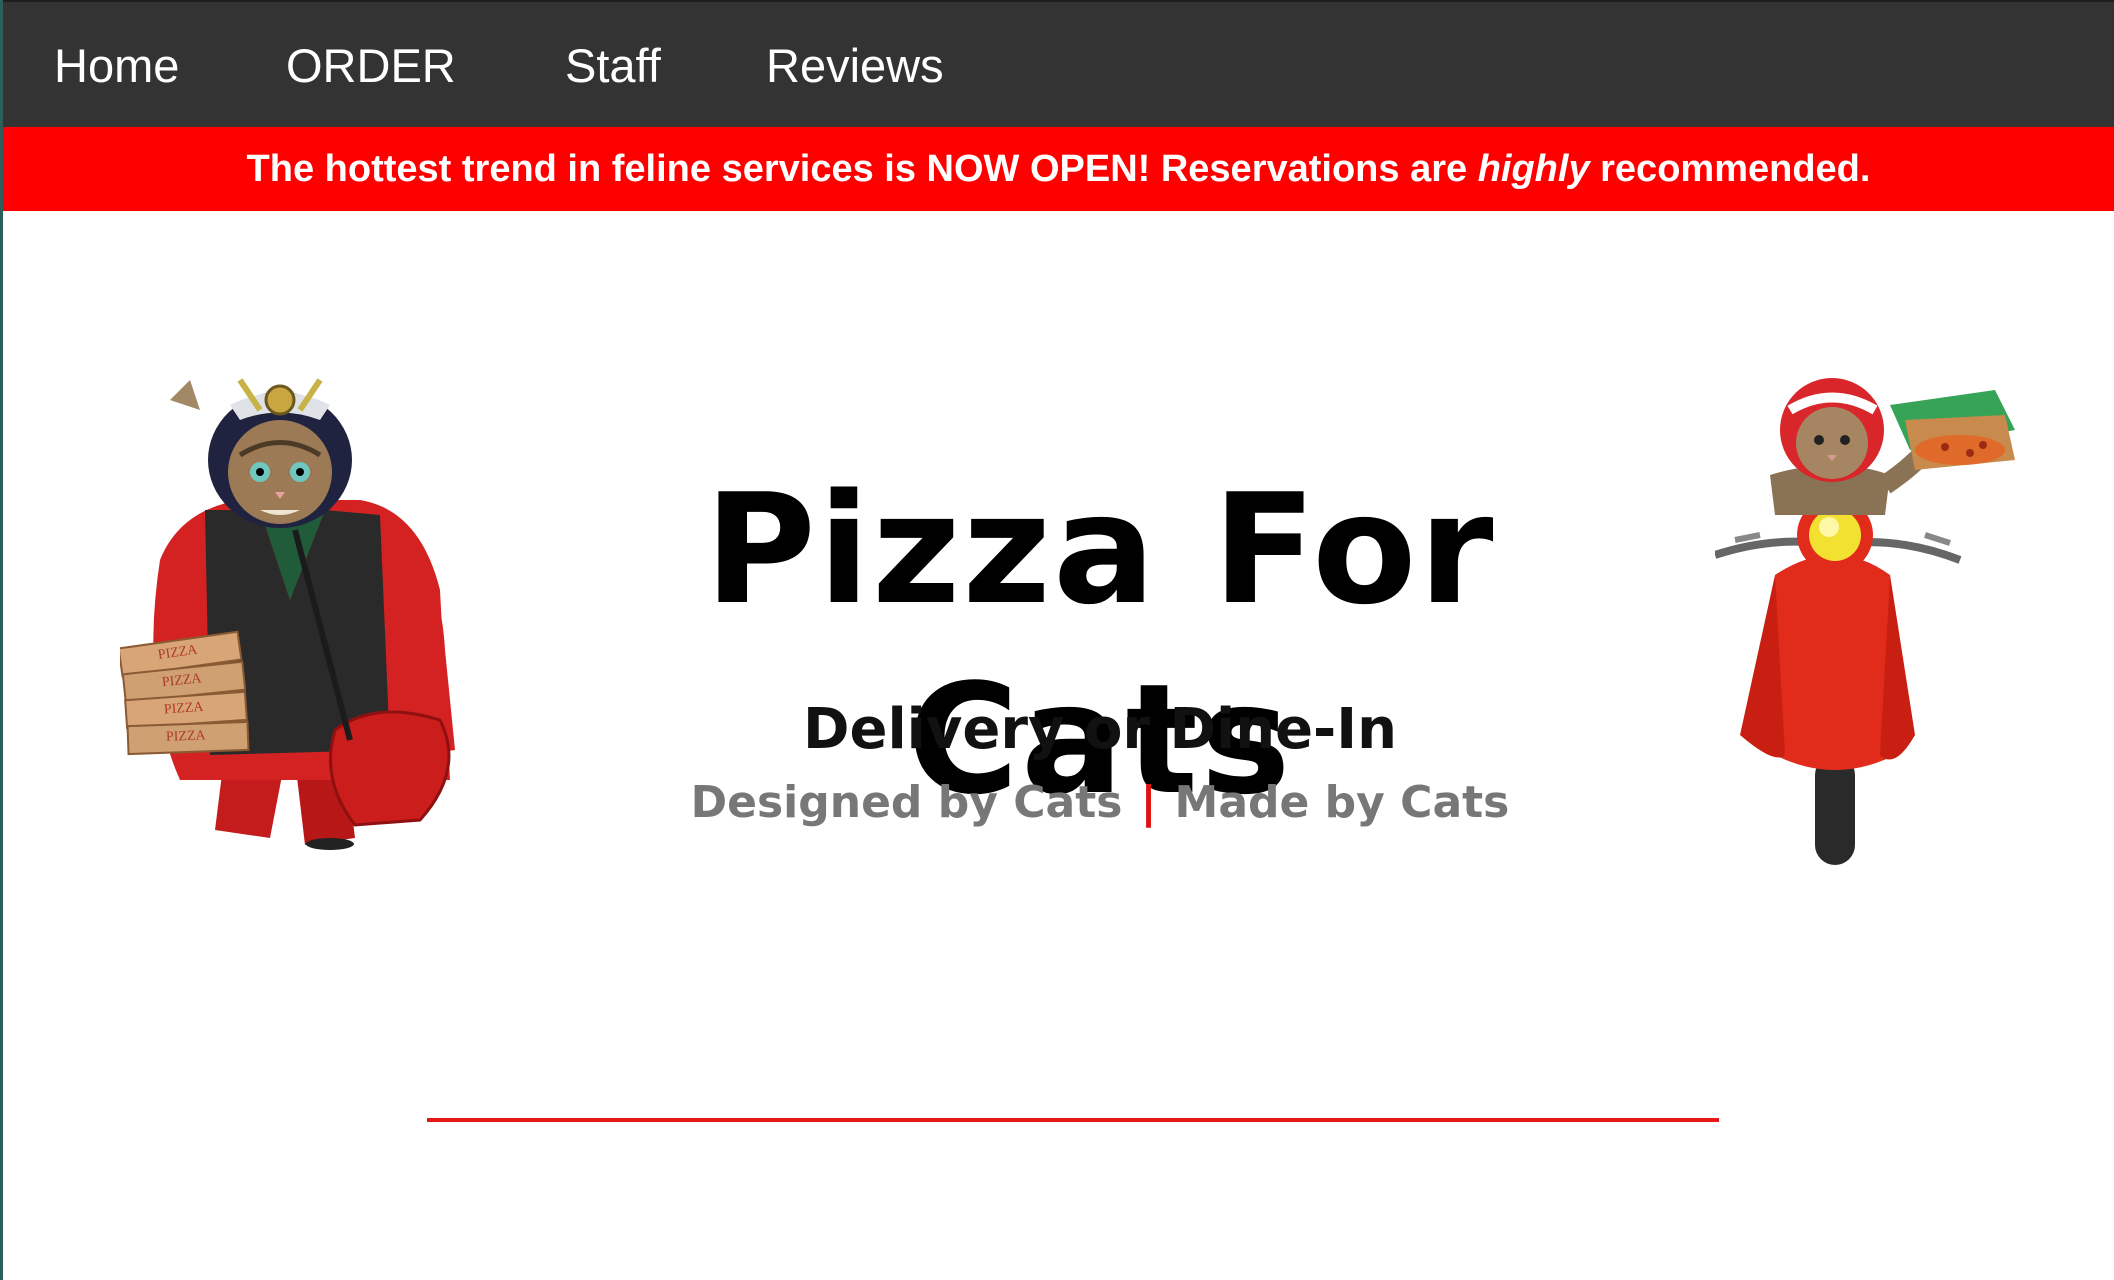  I want to click on nav-staff-link: Staff, so click(613, 66).